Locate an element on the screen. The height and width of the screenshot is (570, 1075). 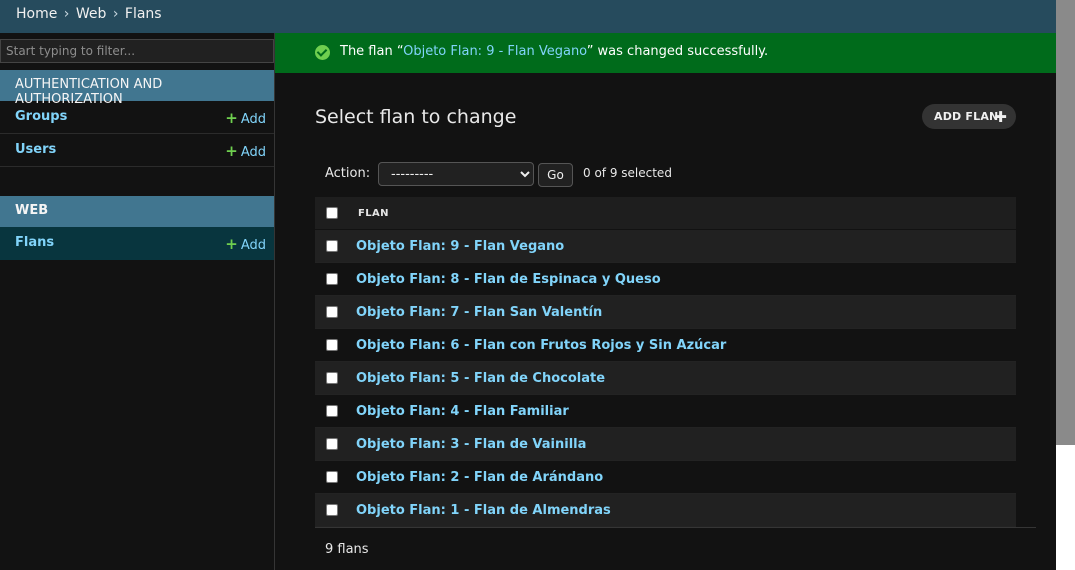
message-suffix: ” was changed successfully. is located at coordinates (677, 51).